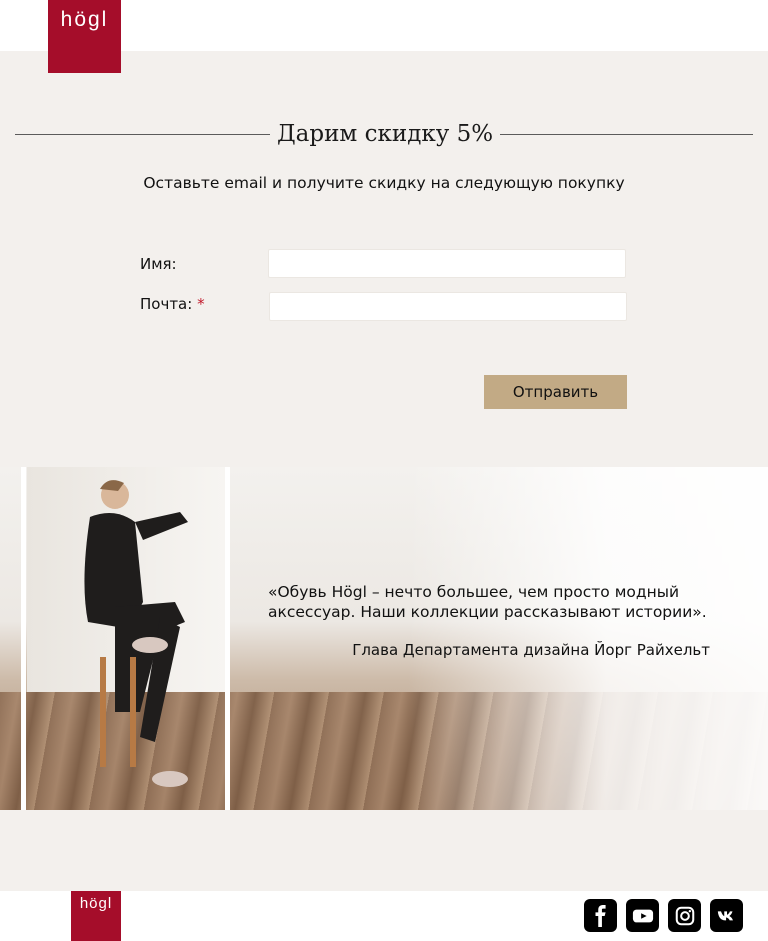 The width and height of the screenshot is (768, 941). What do you see at coordinates (96, 916) in the screenshot?
I see `footer-logo: högl` at bounding box center [96, 916].